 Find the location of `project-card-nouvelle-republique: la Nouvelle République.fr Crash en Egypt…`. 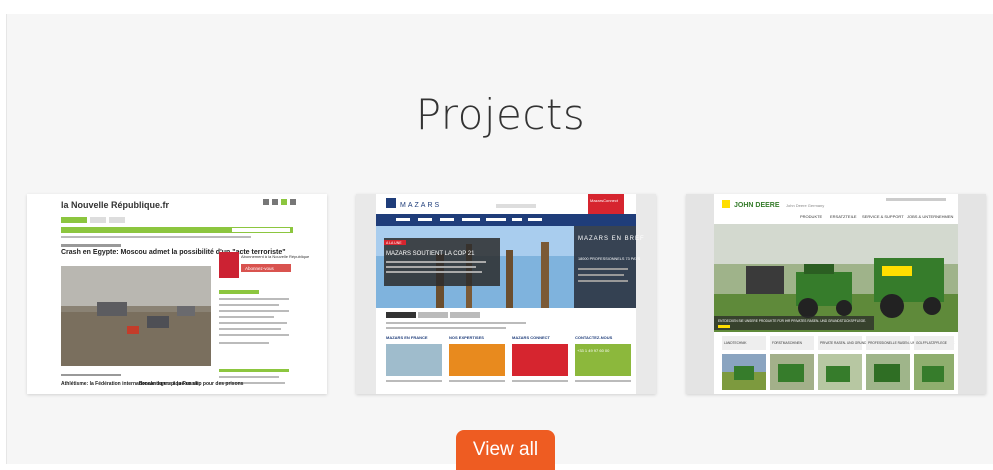

project-card-nouvelle-republique: la Nouvelle République.fr Crash en Egypt… is located at coordinates (177, 294).